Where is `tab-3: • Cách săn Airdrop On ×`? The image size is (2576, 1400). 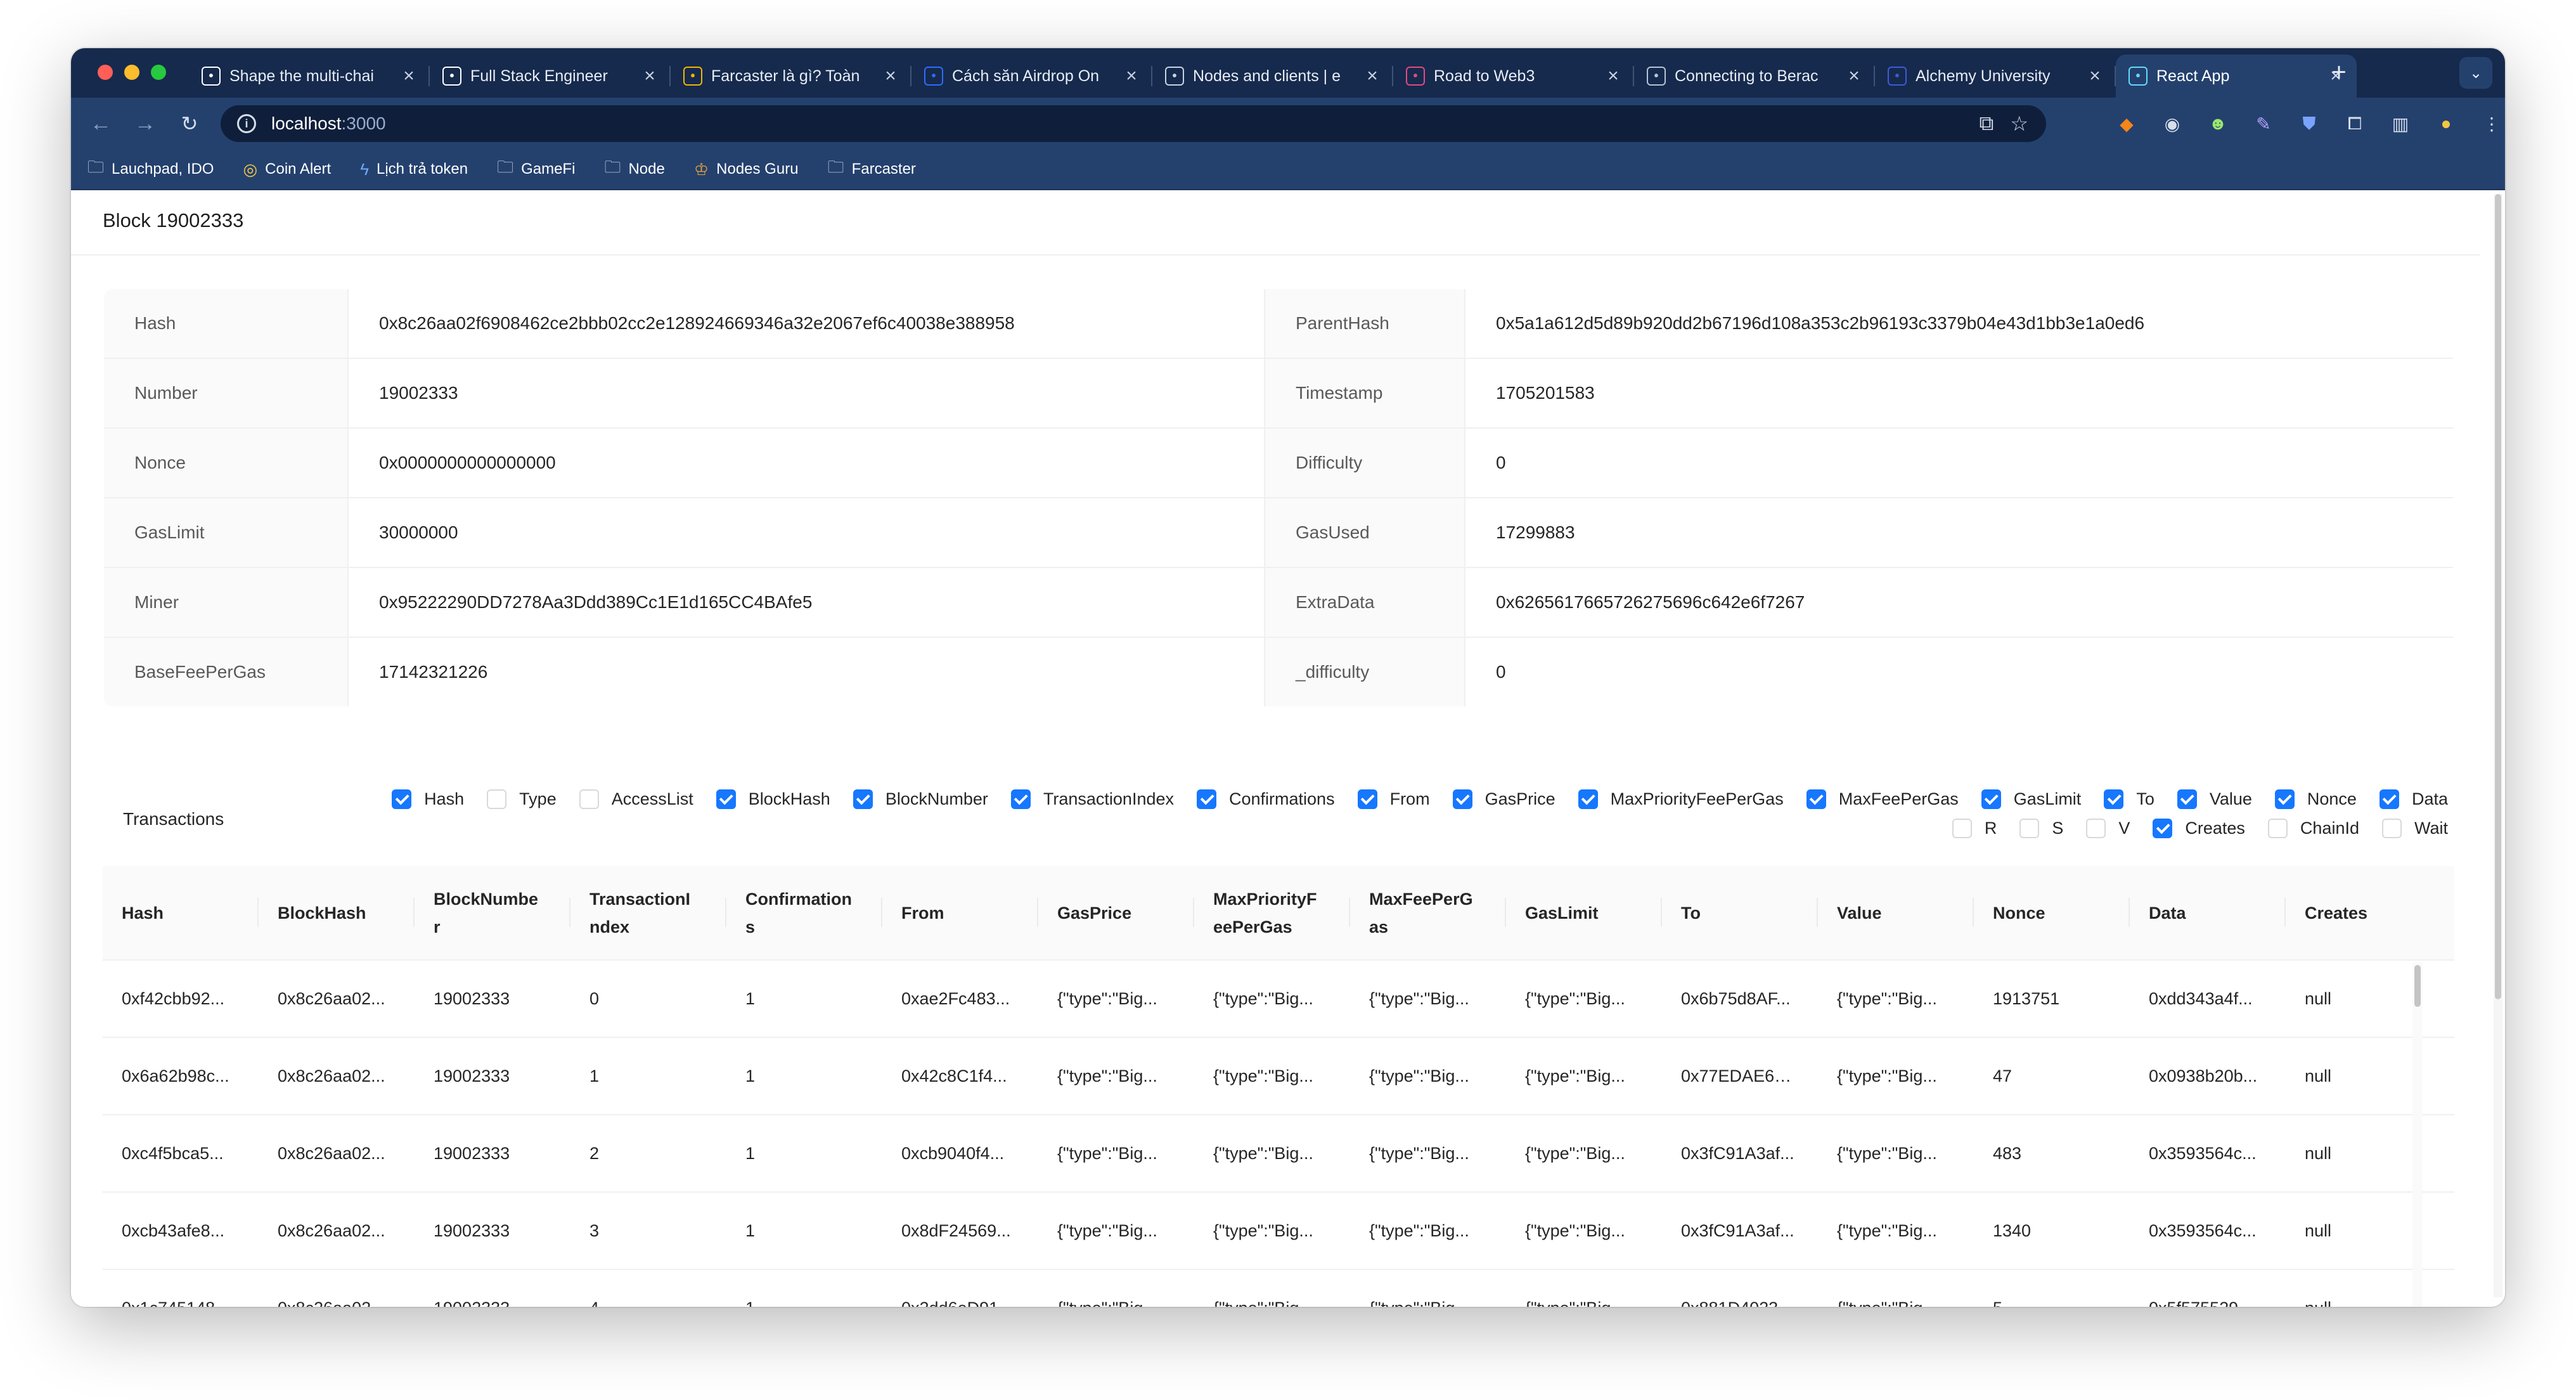
tab-3: • Cách săn Airdrop On × is located at coordinates (1031, 76).